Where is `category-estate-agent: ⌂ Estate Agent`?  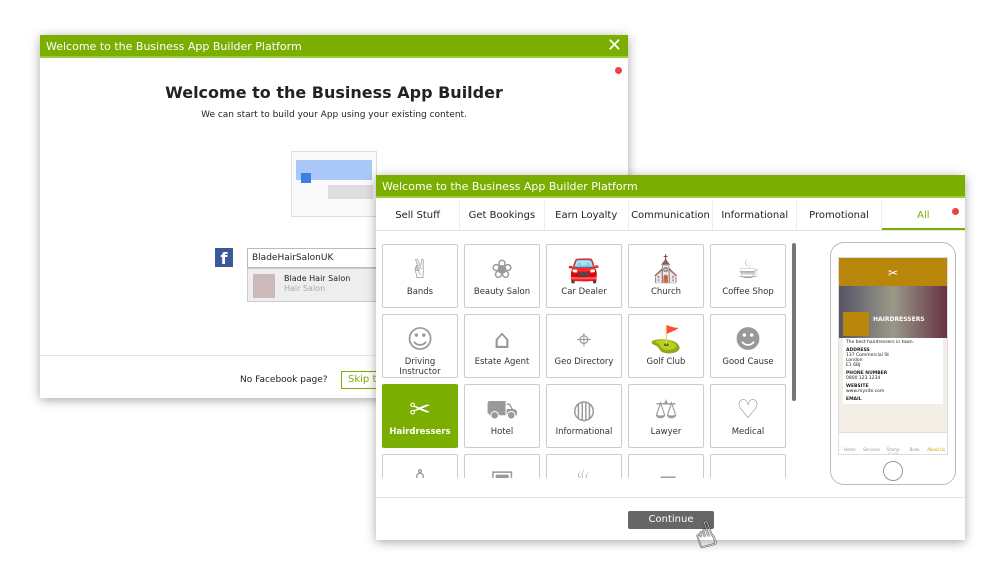
category-estate-agent: ⌂ Estate Agent is located at coordinates (502, 346).